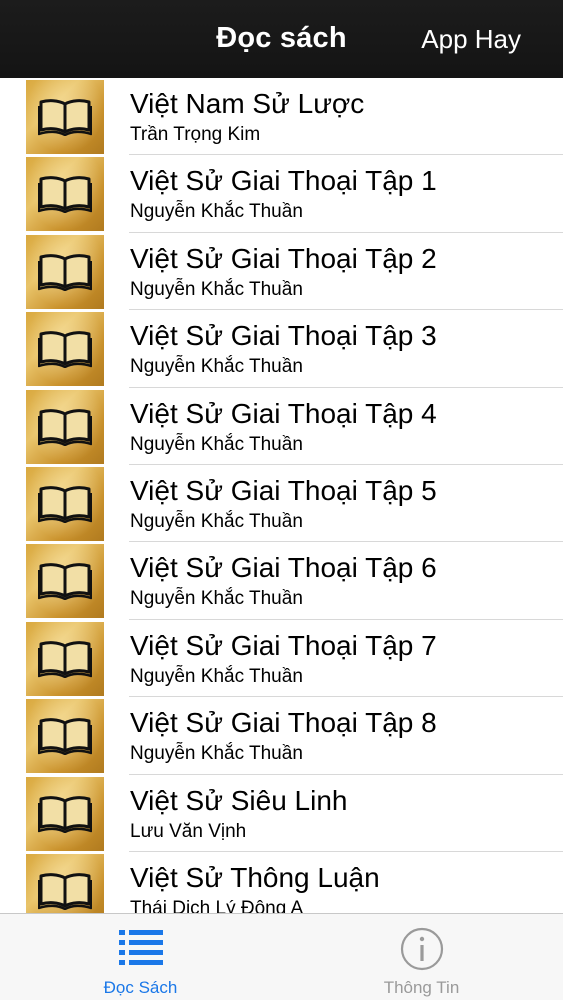 The width and height of the screenshot is (563, 1000). Describe the element at coordinates (247, 103) in the screenshot. I see `book-title: Việt Nam Sử Lược` at that location.